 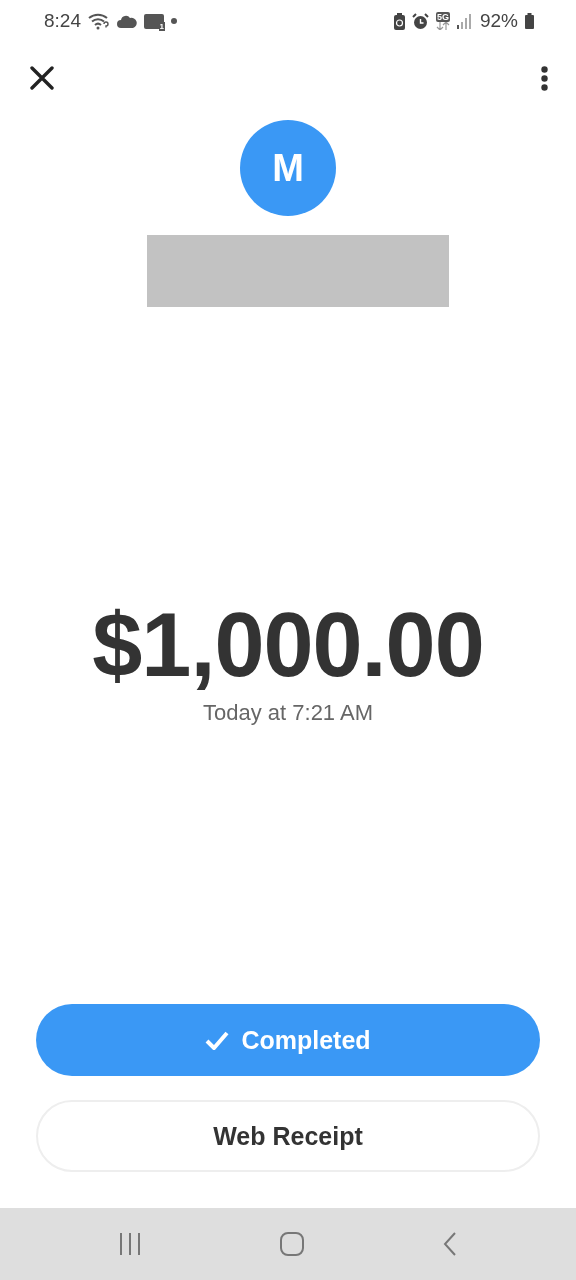 I want to click on receipt-button: Web Receipt, so click(x=288, y=1136).